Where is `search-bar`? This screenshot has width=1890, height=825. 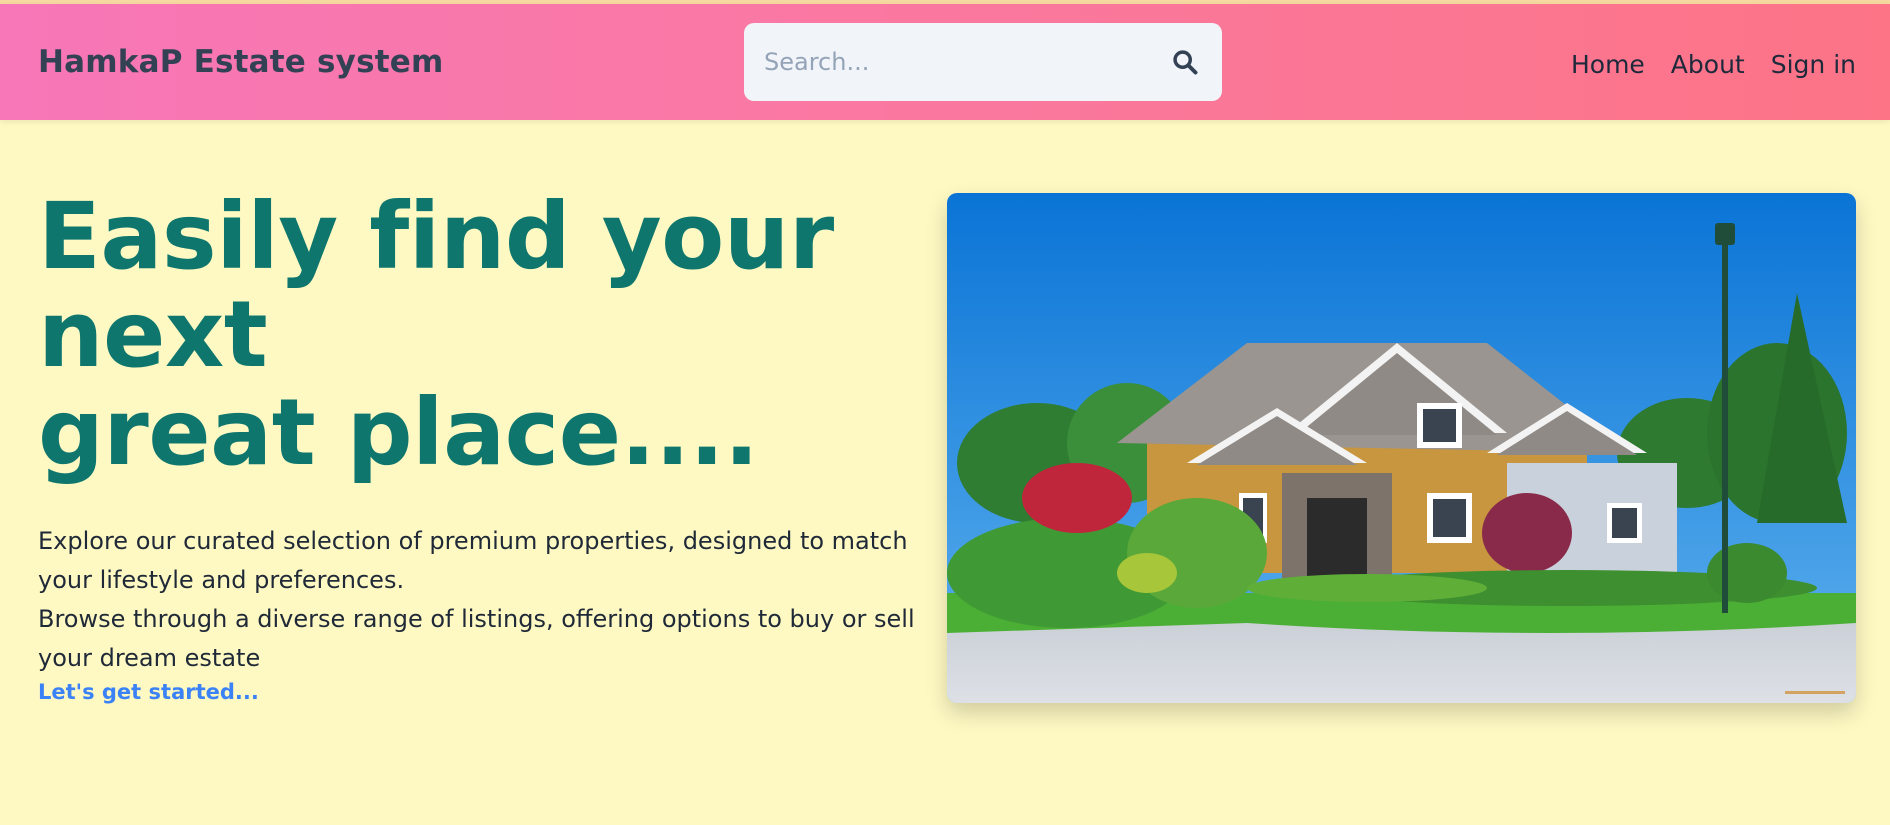 search-bar is located at coordinates (983, 62).